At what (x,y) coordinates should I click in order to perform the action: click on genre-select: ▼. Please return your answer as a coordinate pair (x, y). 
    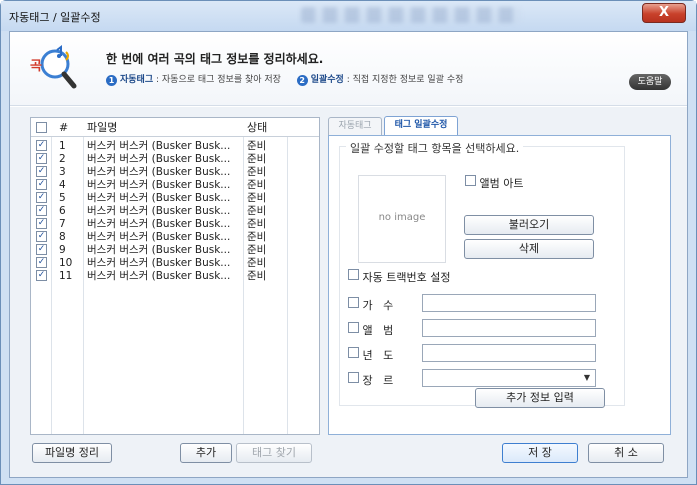
    Looking at the image, I should click on (509, 378).